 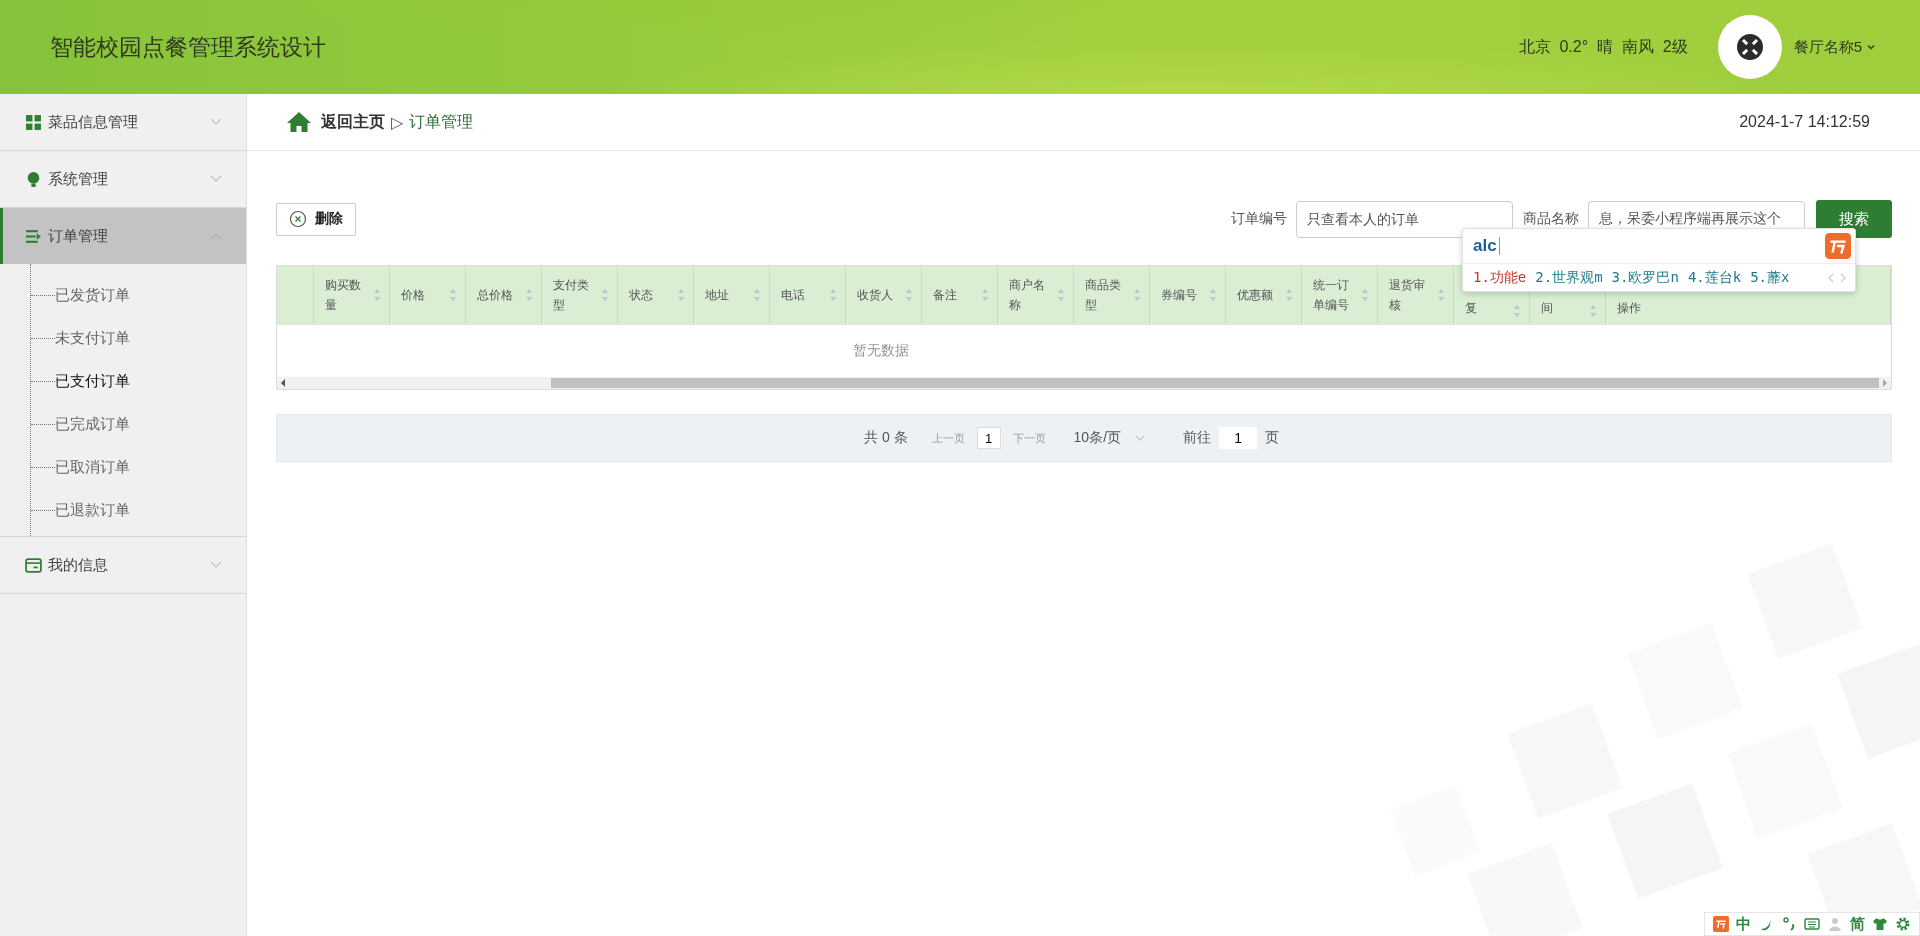 What do you see at coordinates (793, 295) in the screenshot?
I see `column-title: 电话` at bounding box center [793, 295].